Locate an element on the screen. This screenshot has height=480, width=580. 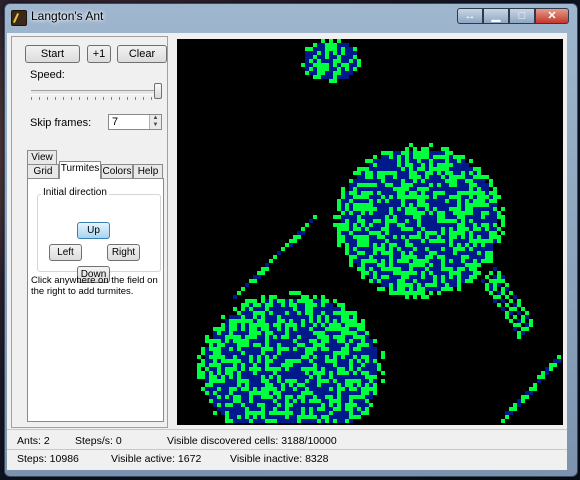
direction-up-button: Up is located at coordinates (93, 230).